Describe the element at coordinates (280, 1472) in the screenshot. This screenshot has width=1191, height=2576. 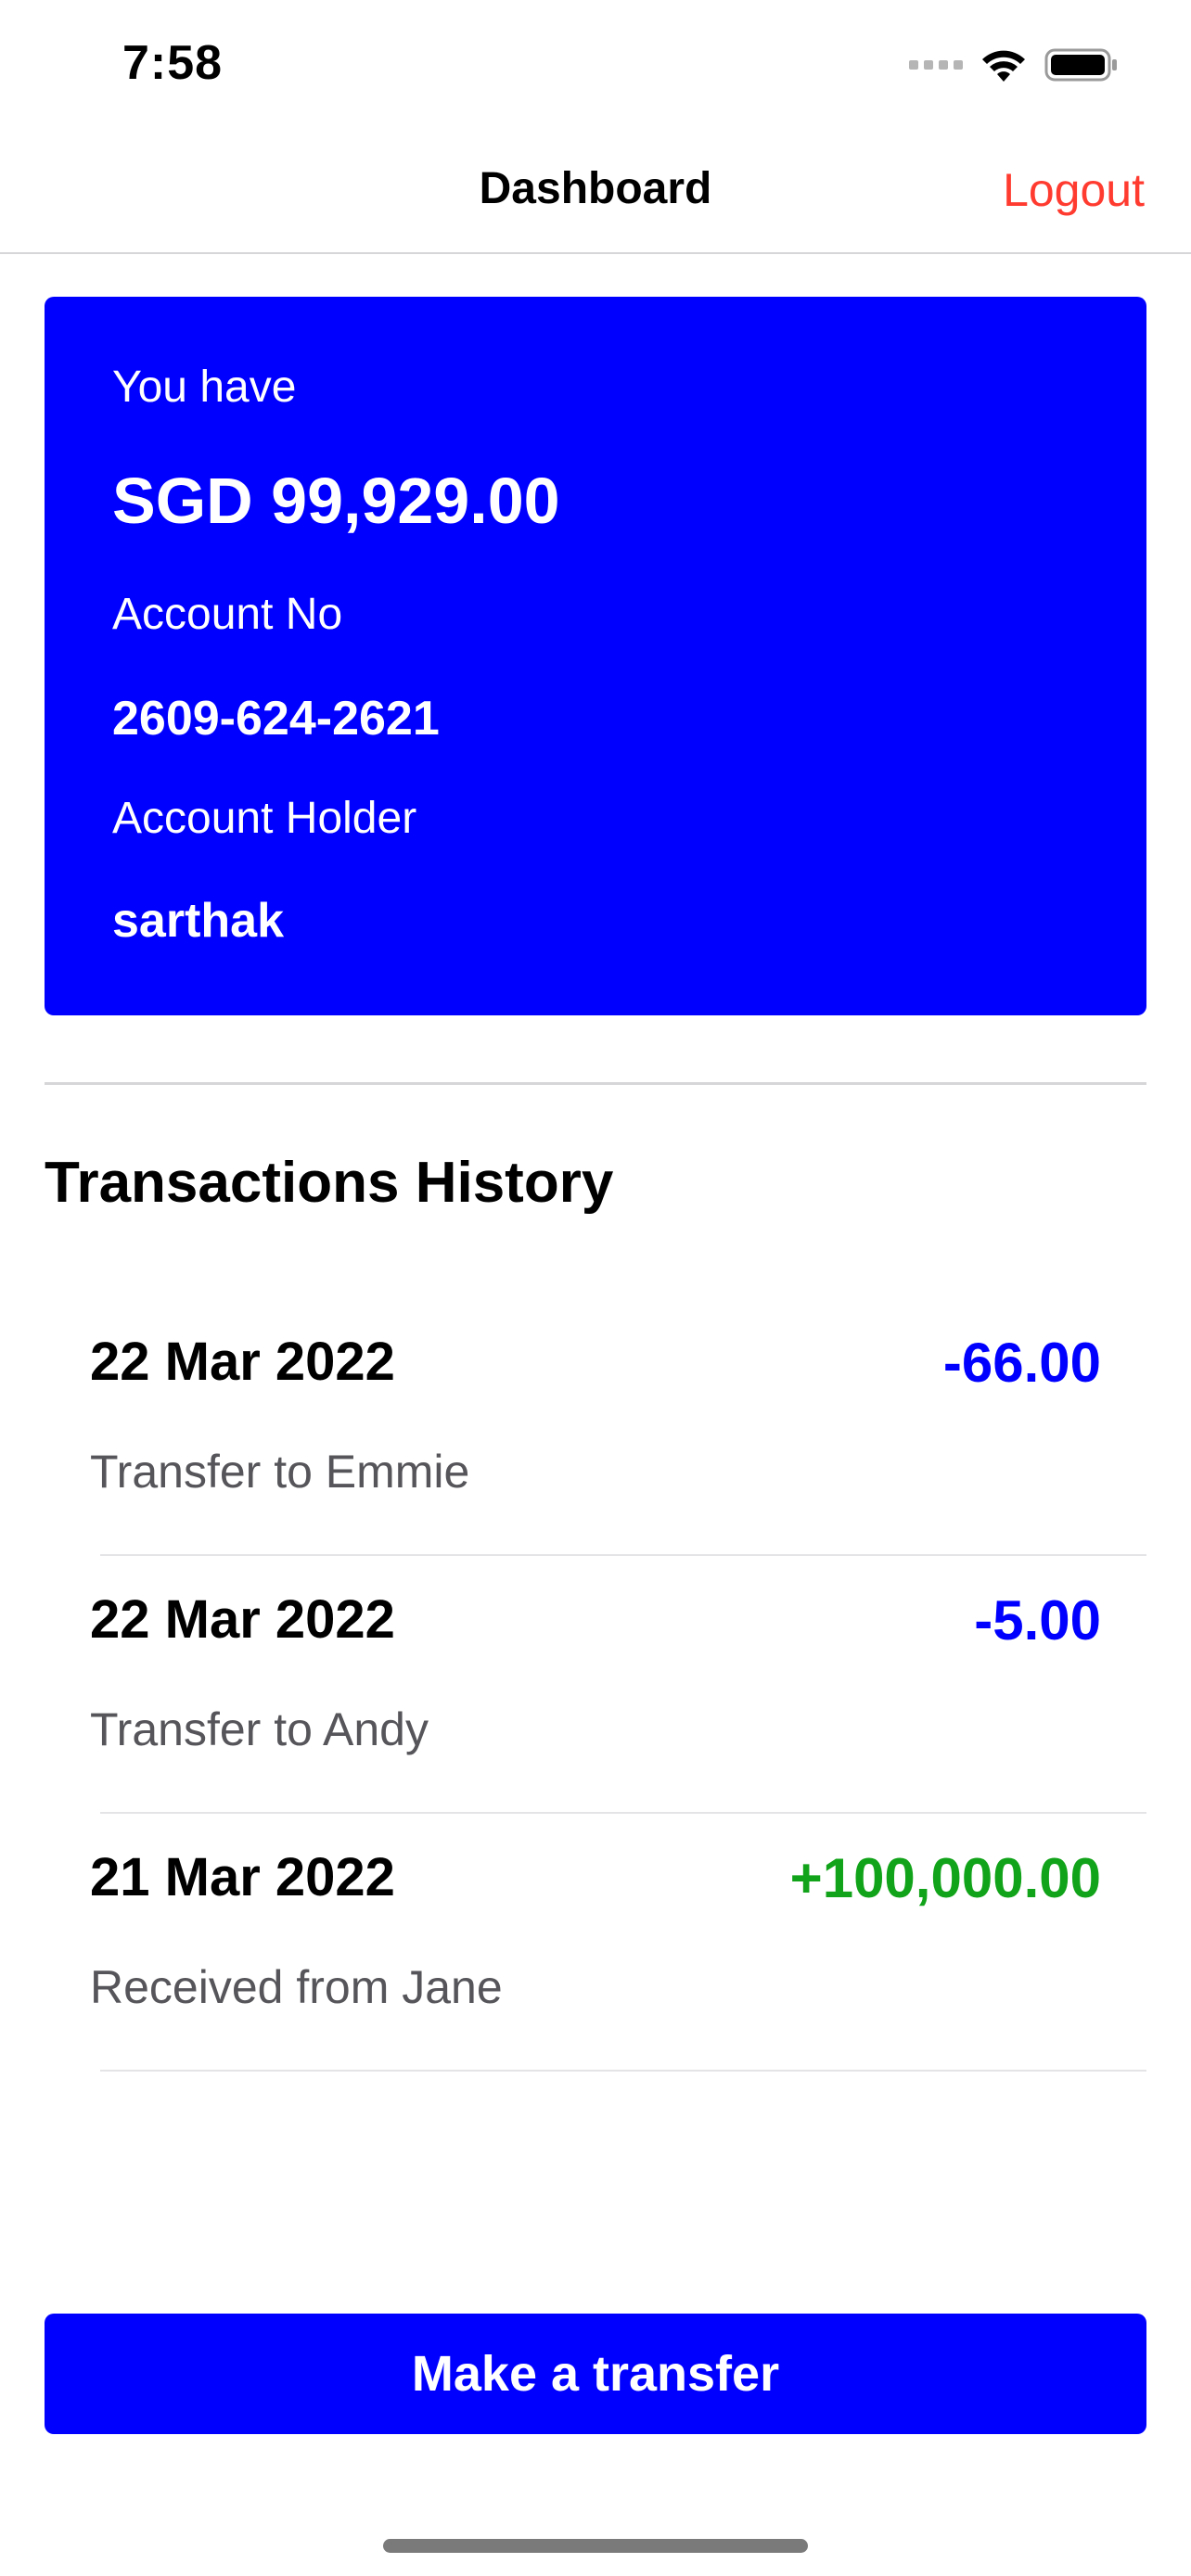
I see `transaction-description: Transfer to Emmie` at that location.